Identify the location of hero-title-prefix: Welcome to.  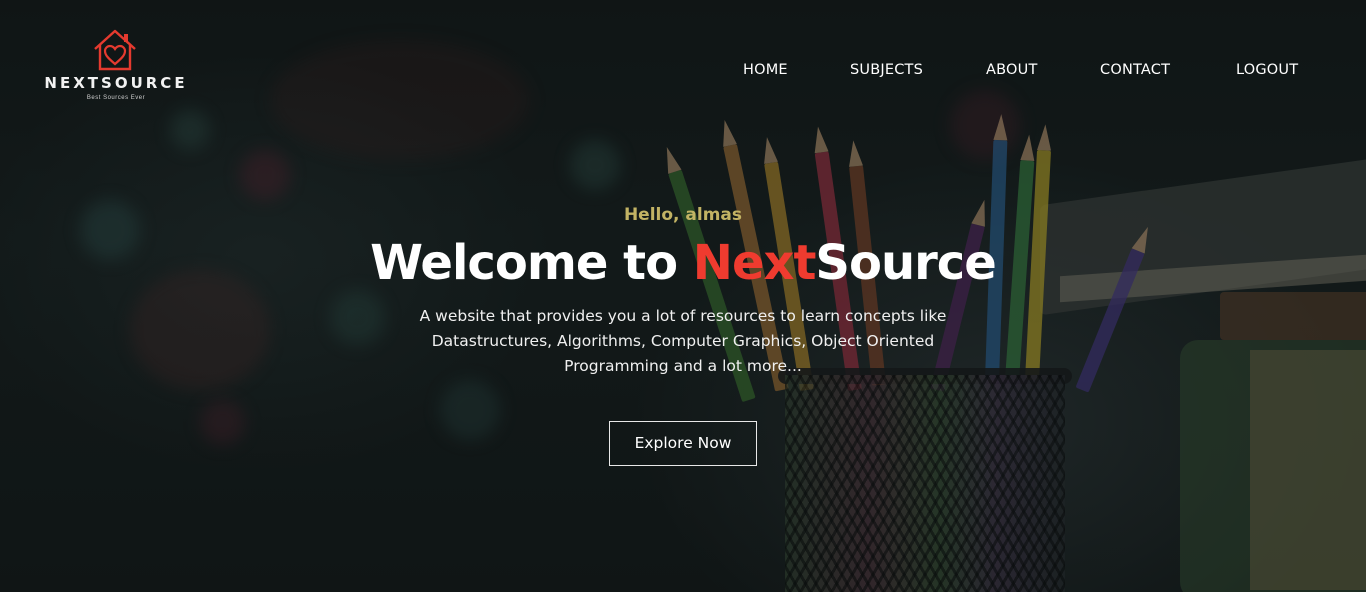
(531, 263).